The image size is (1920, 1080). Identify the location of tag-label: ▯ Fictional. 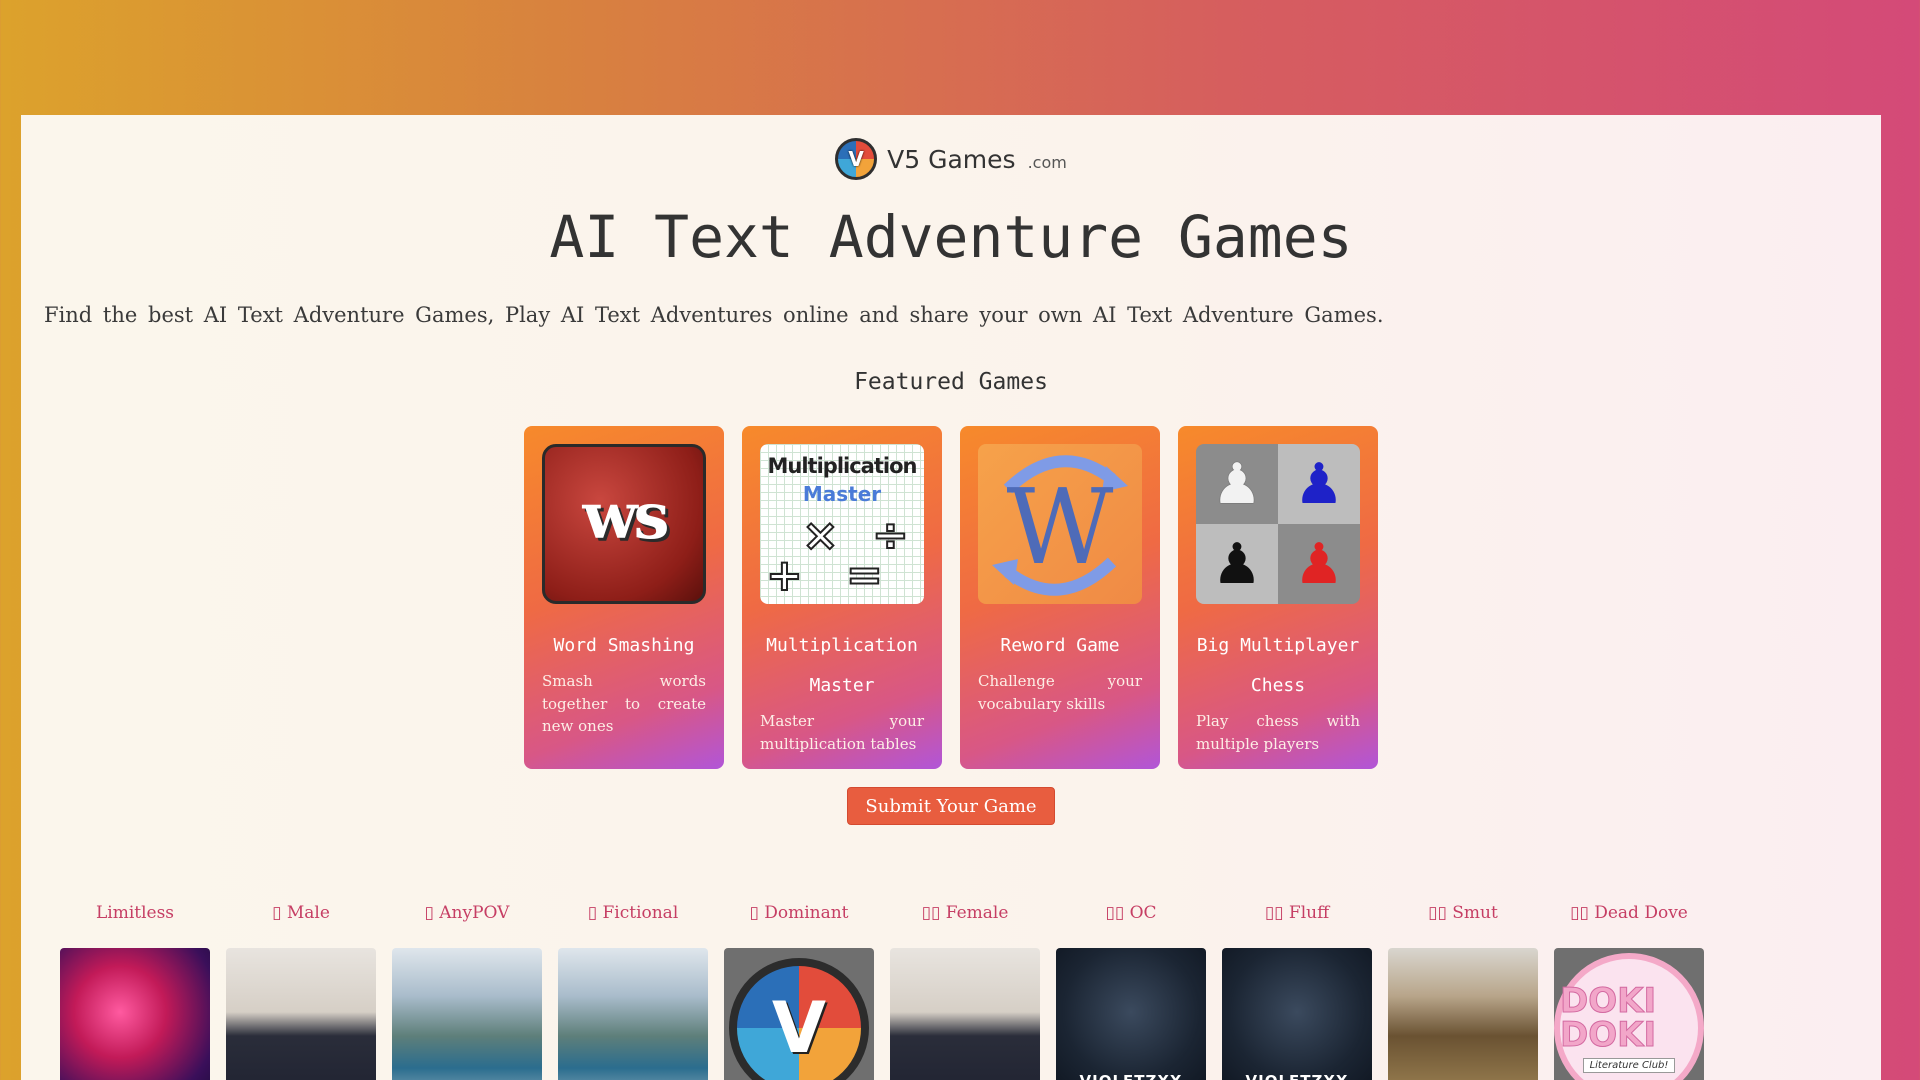
(633, 913).